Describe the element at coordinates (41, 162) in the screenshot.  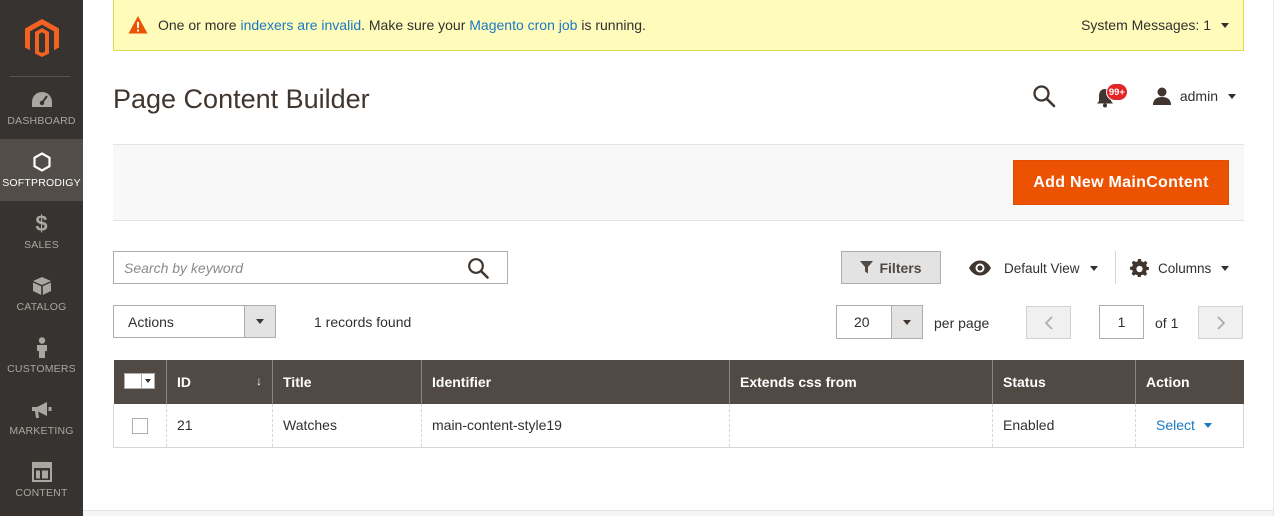
I see `hexagon-icon` at that location.